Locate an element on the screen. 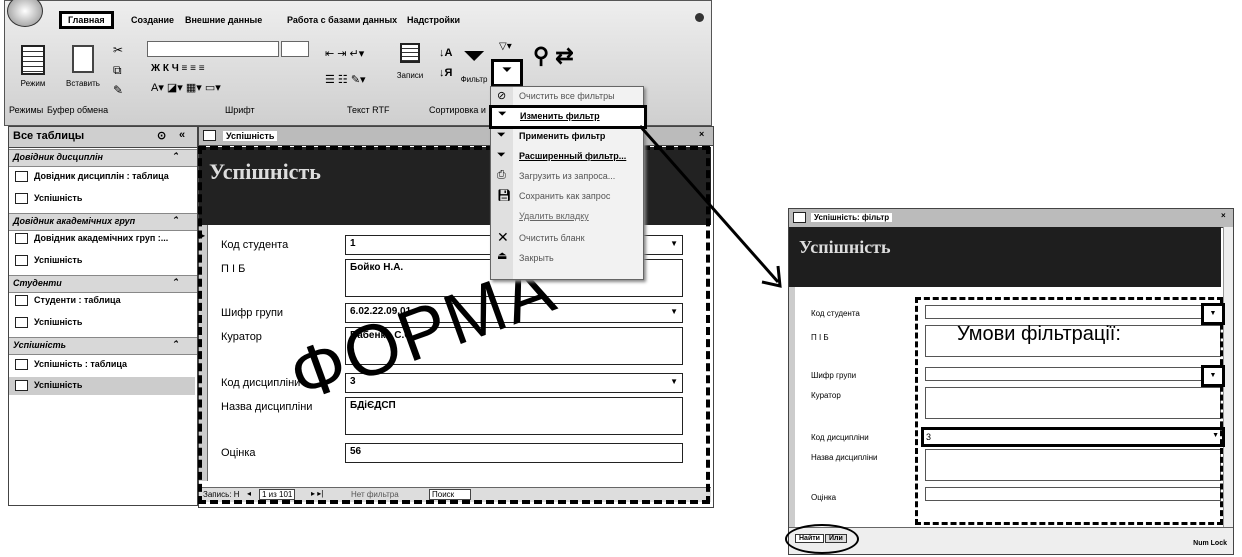  paste-button: Вставить is located at coordinates (83, 72).